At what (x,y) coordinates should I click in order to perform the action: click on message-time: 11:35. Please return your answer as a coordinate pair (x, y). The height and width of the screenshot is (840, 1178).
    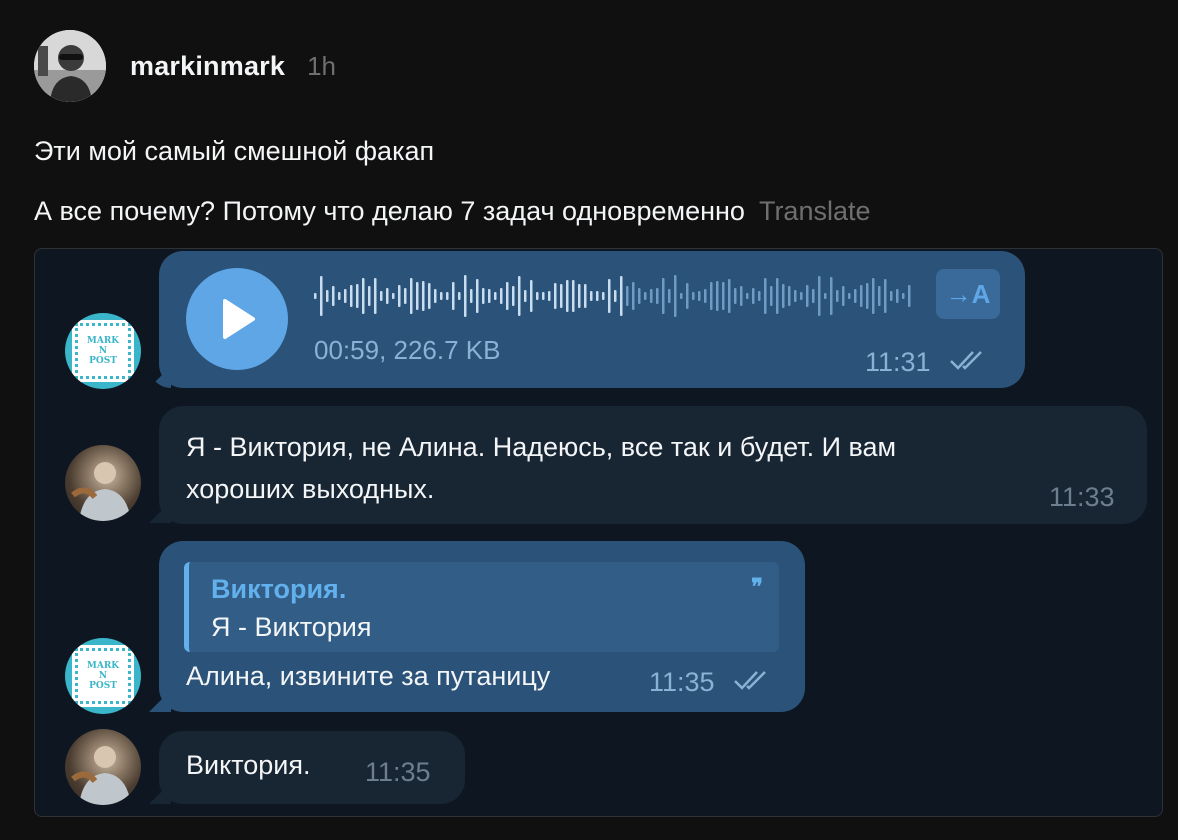
    Looking at the image, I should click on (398, 772).